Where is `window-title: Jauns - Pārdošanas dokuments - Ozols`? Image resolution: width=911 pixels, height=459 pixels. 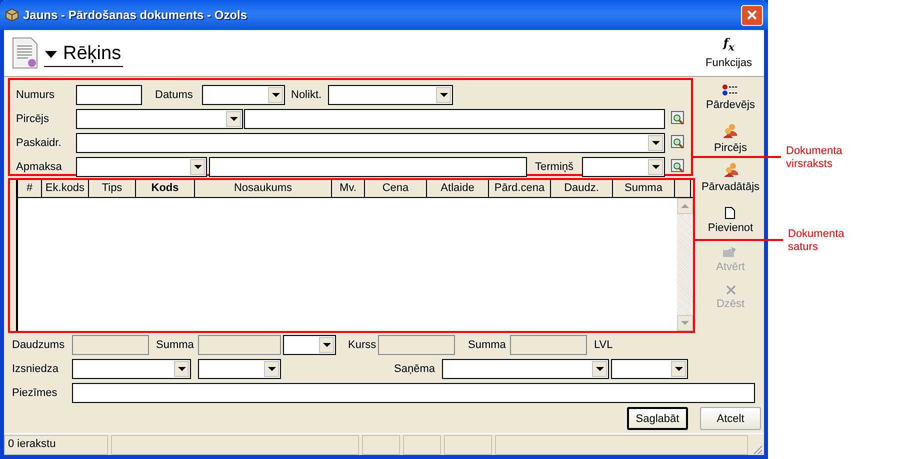 window-title: Jauns - Pārdošanas dokuments - Ozols is located at coordinates (135, 15).